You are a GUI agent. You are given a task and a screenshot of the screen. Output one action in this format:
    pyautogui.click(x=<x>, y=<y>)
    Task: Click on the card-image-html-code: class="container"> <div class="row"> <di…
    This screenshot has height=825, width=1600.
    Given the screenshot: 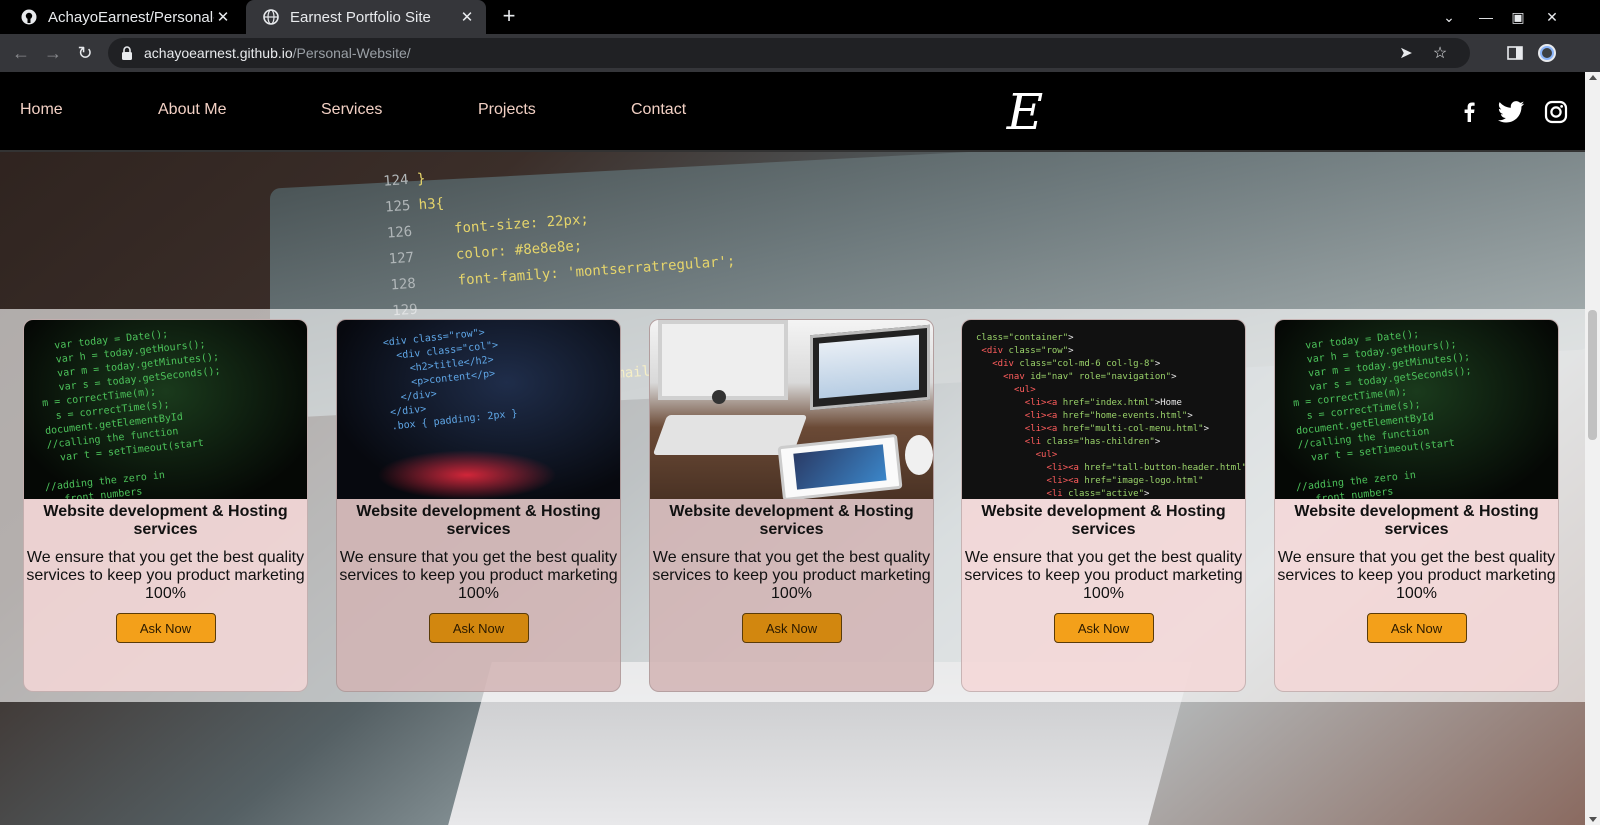 What is the action you would take?
    pyautogui.click(x=1103, y=409)
    